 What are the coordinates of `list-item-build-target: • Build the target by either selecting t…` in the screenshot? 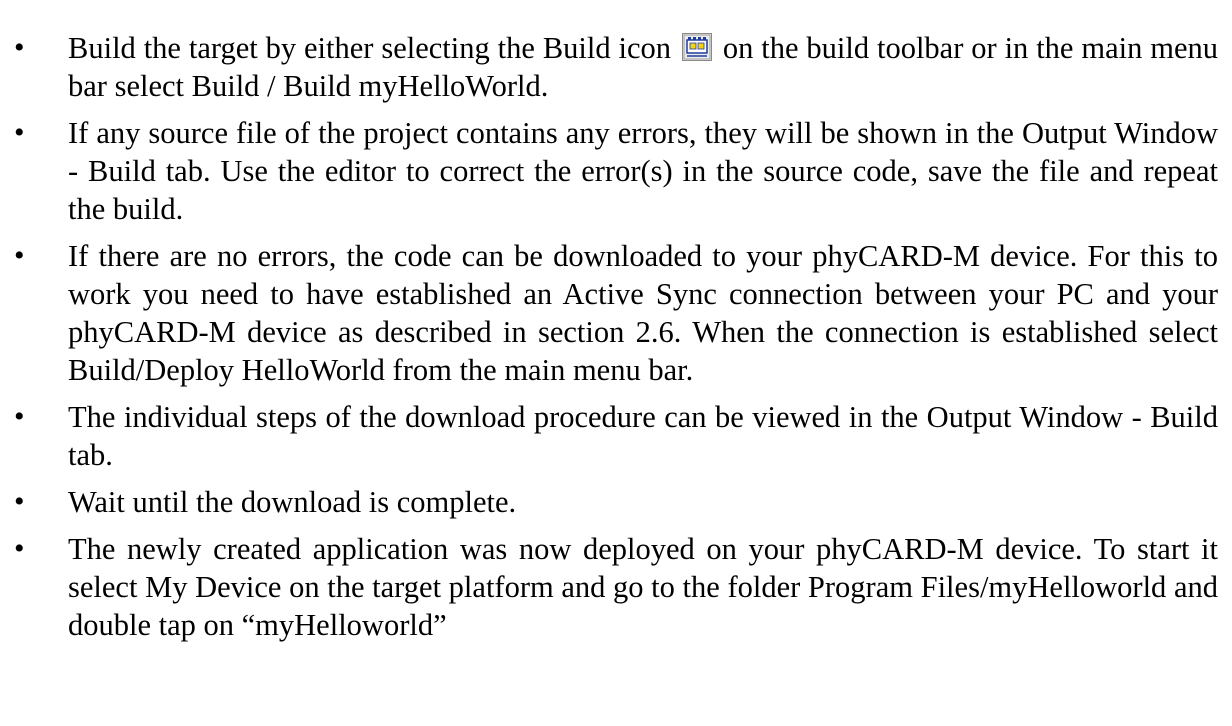 It's located at (616, 67).